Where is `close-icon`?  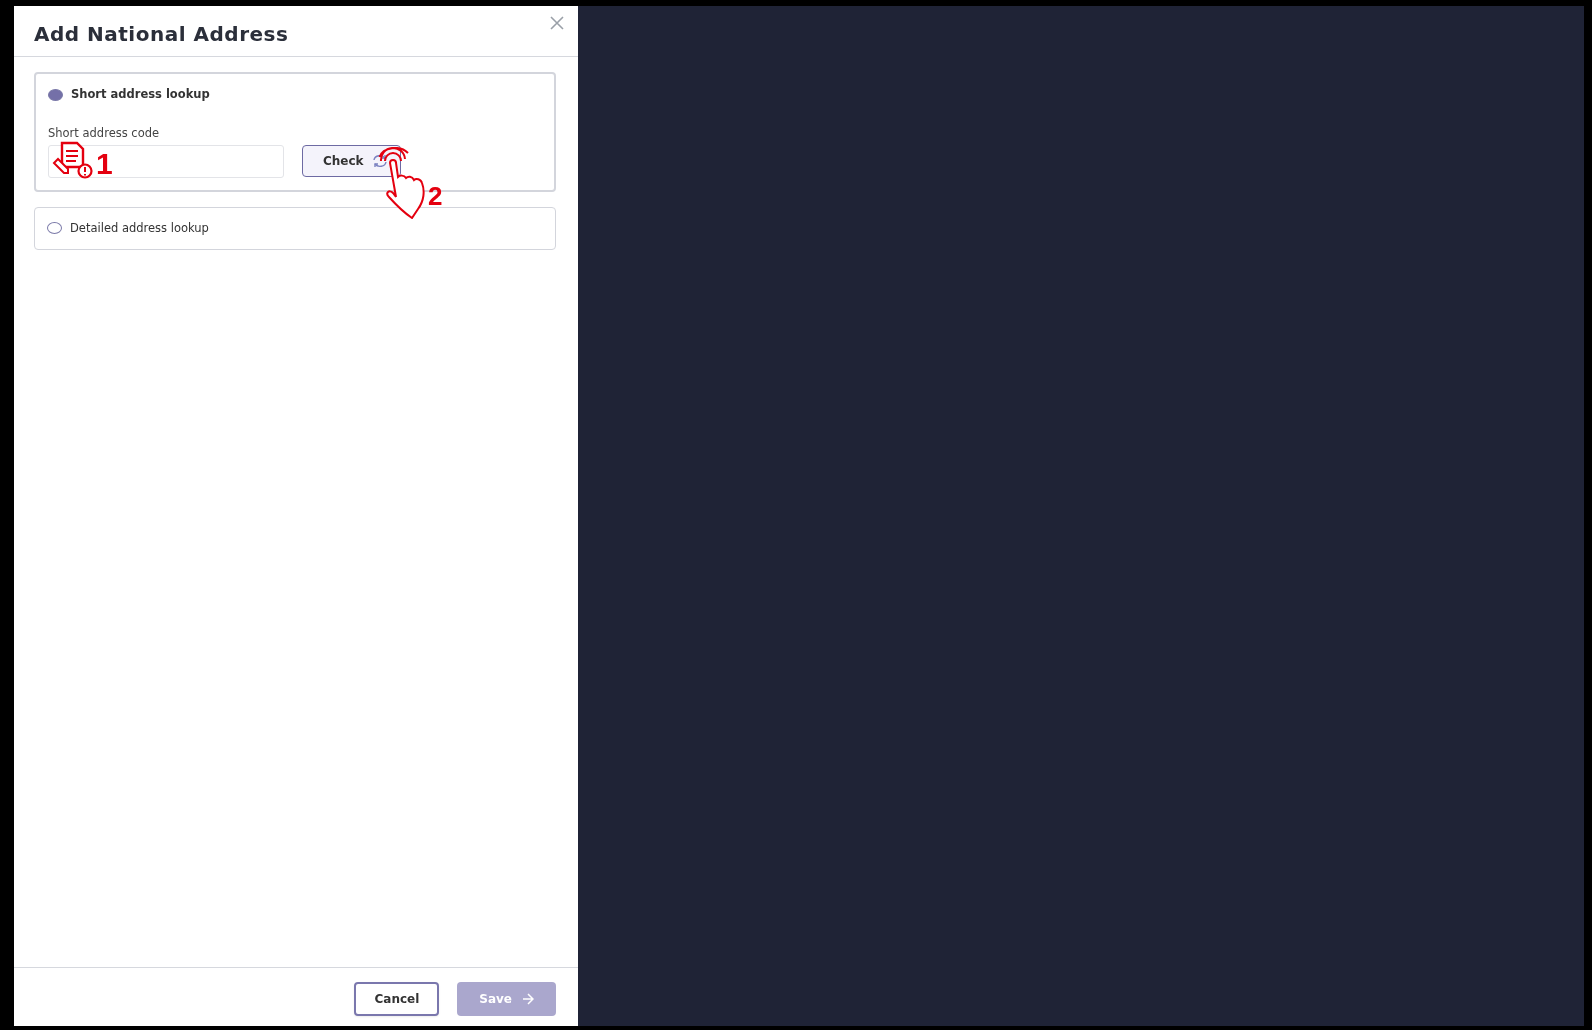
close-icon is located at coordinates (557, 23).